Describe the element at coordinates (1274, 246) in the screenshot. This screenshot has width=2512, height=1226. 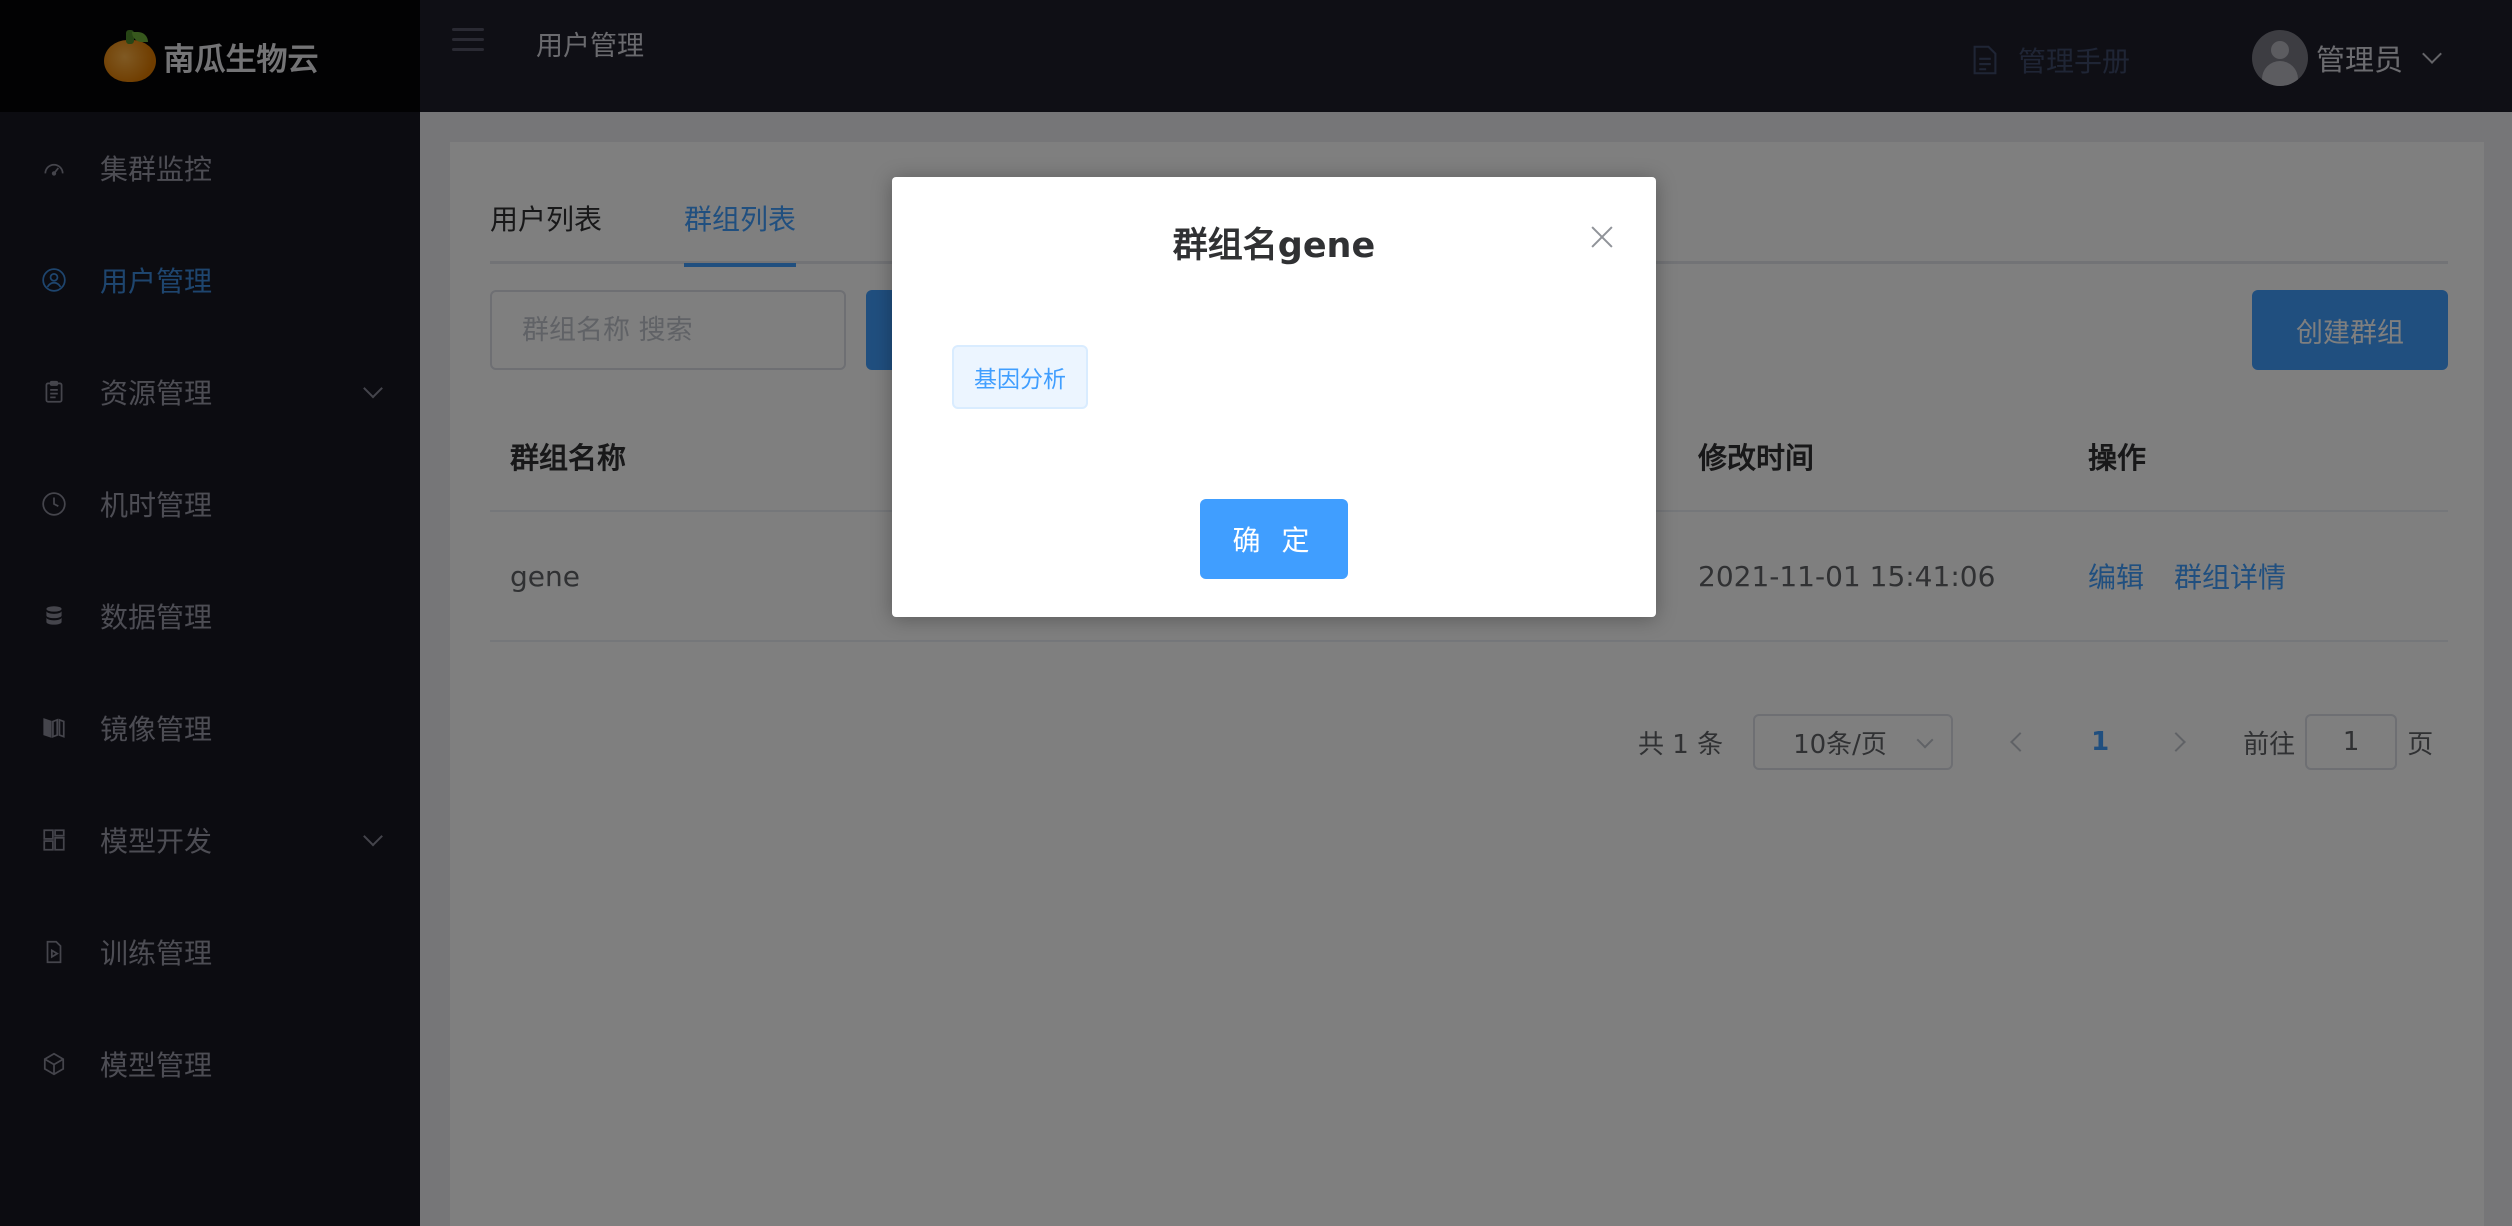
I see `dialog-title: 群组名gene` at that location.